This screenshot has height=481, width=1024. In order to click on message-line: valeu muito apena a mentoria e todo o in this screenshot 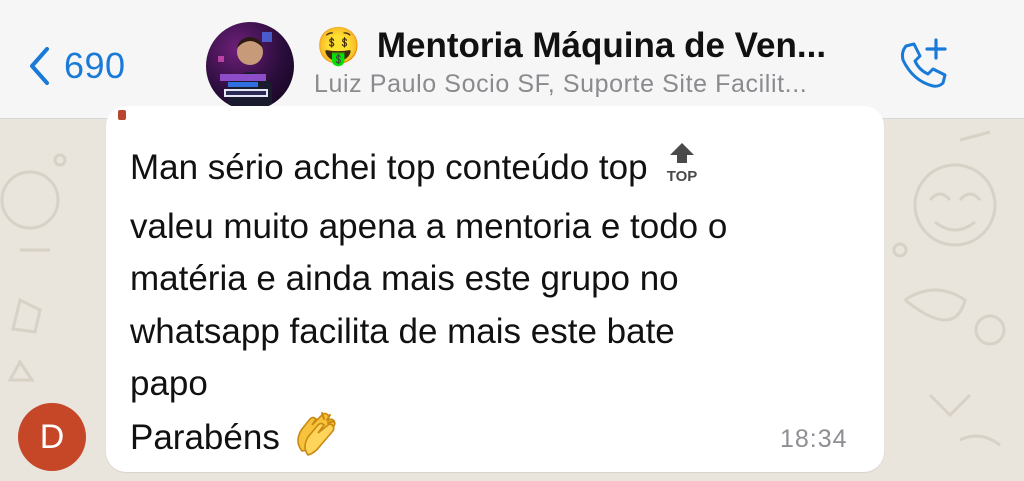, I will do `click(429, 226)`.